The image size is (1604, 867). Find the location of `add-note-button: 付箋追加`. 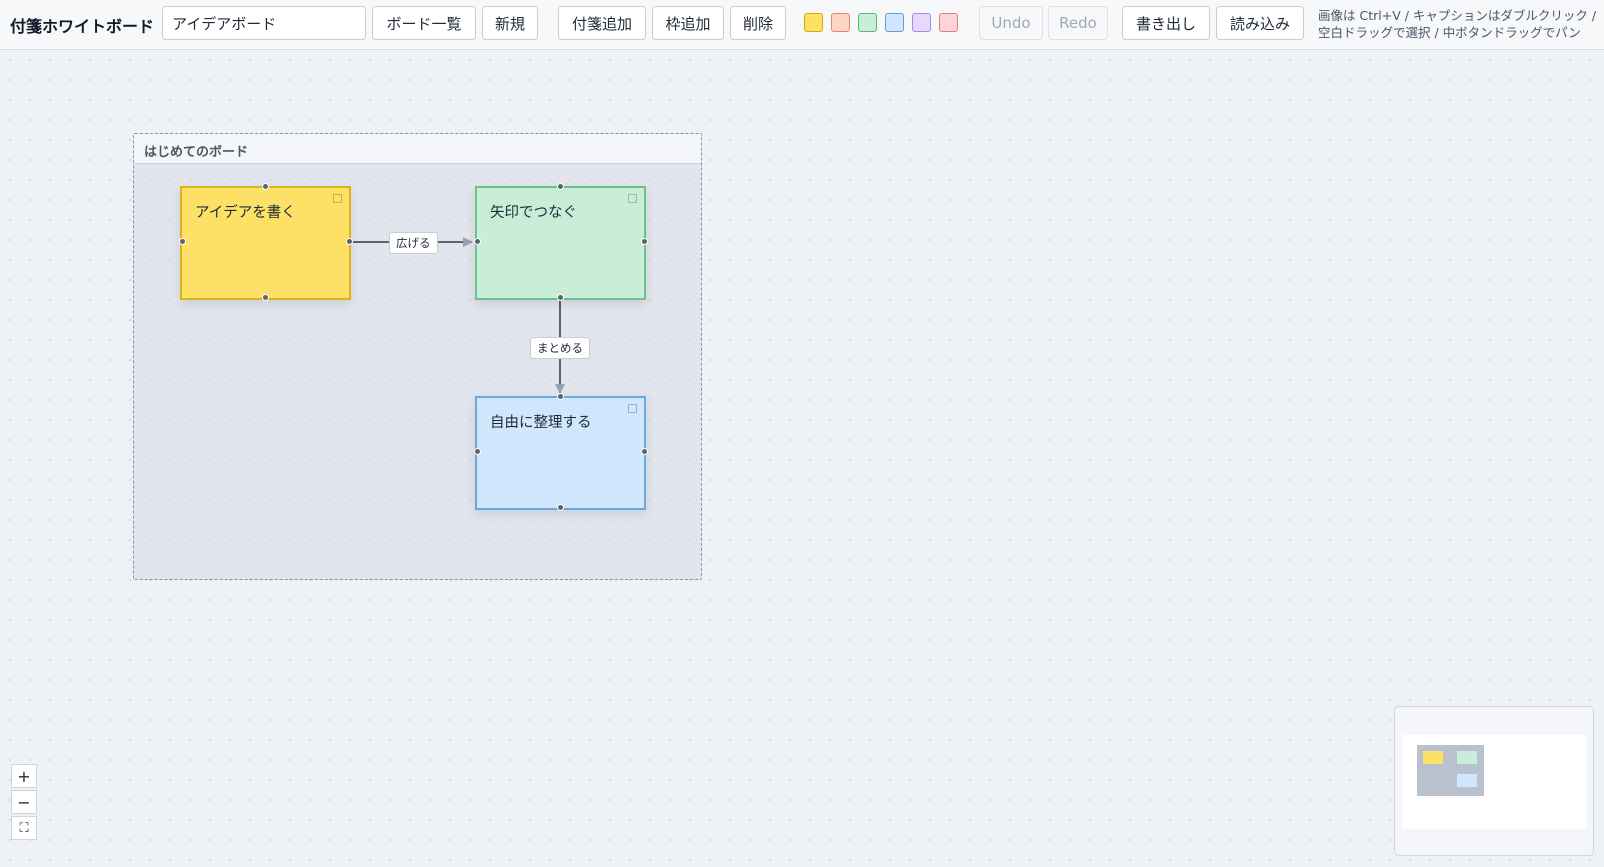

add-note-button: 付箋追加 is located at coordinates (602, 23).